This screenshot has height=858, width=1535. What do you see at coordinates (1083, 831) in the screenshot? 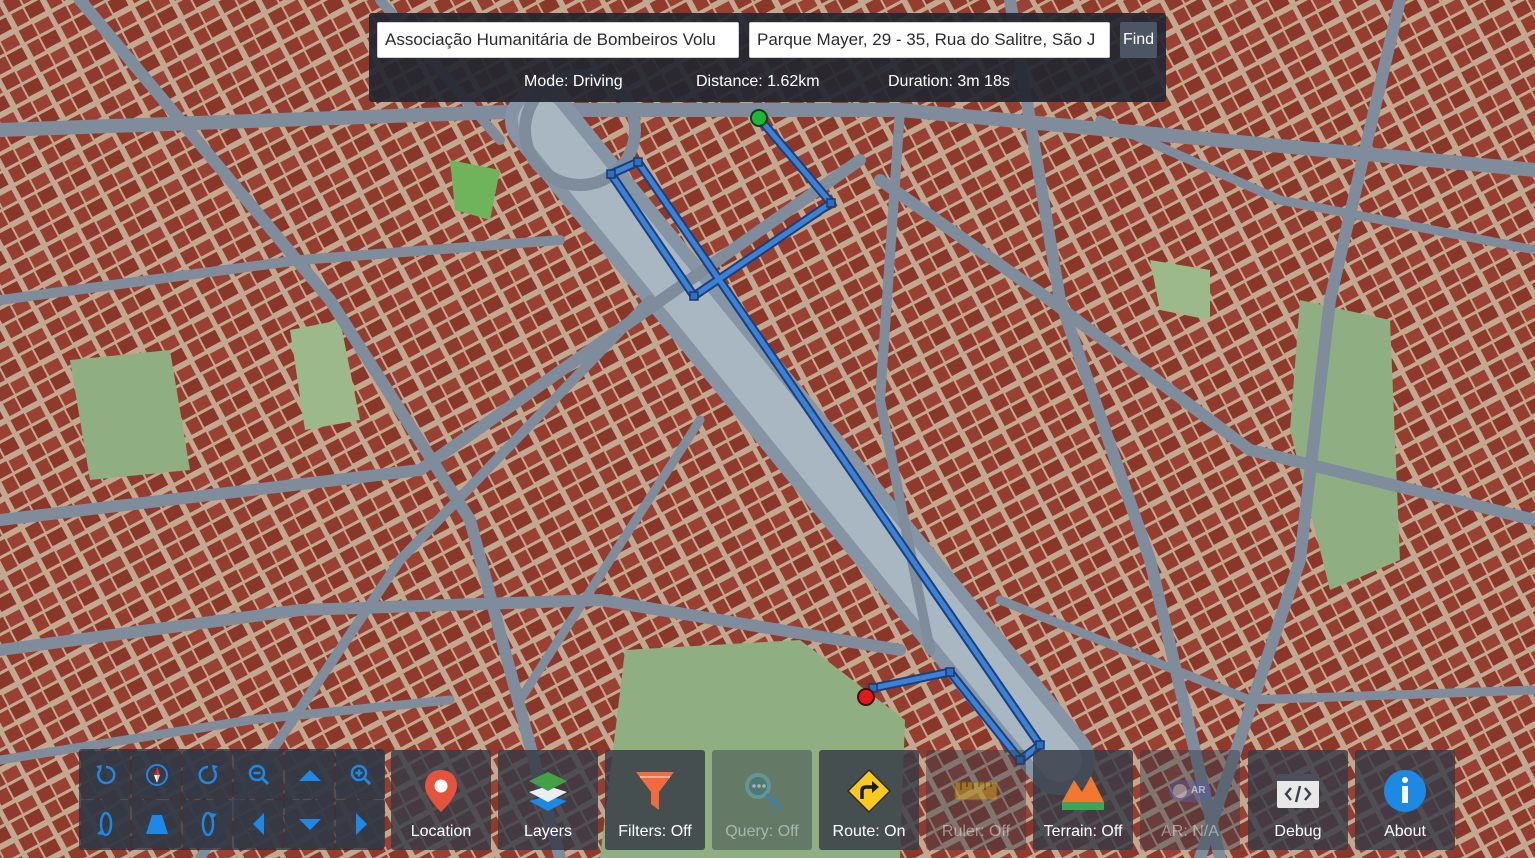
I see `terrain-label: Terrain: Off` at bounding box center [1083, 831].